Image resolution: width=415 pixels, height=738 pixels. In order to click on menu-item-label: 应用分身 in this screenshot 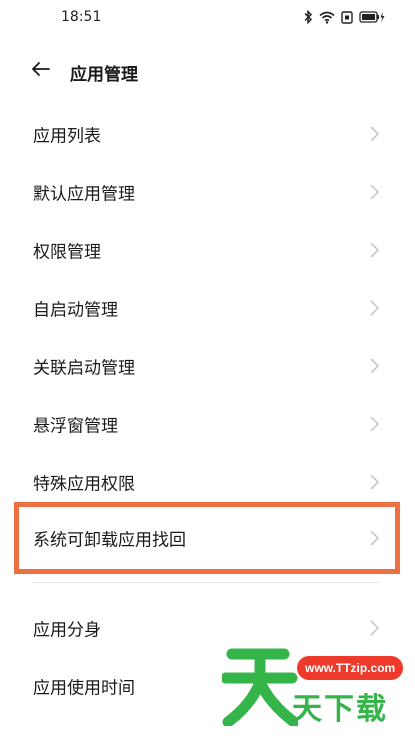, I will do `click(67, 630)`.